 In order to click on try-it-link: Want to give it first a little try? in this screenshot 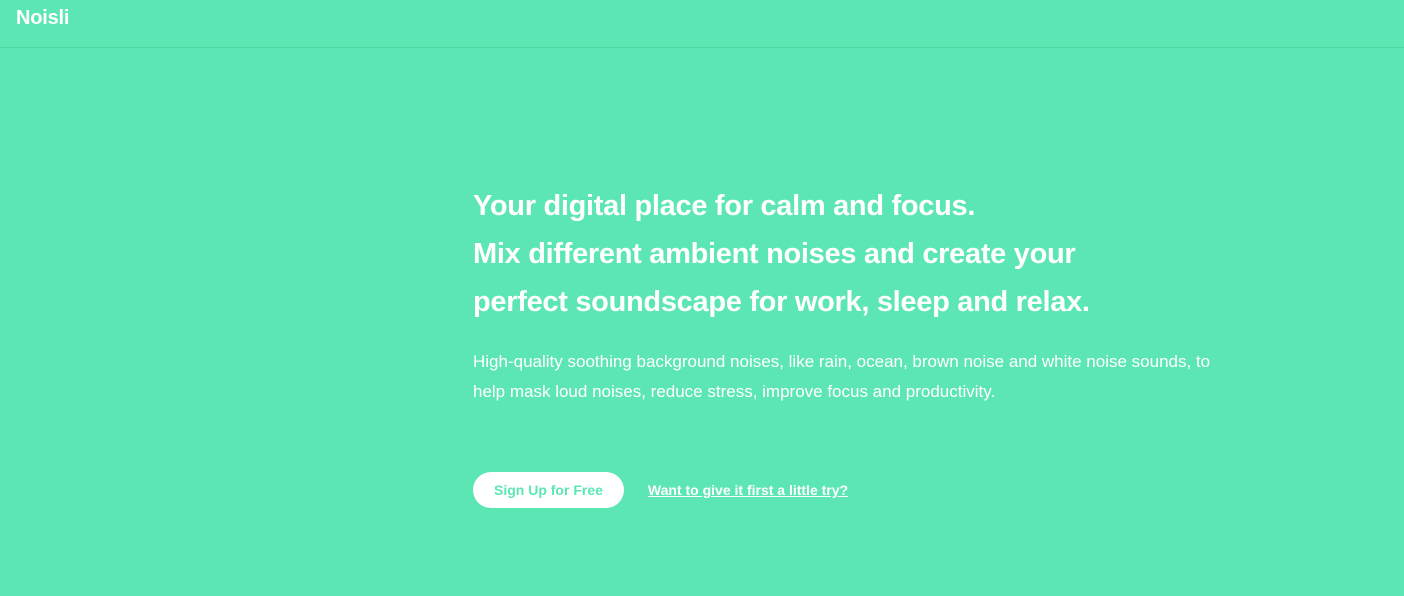, I will do `click(748, 490)`.